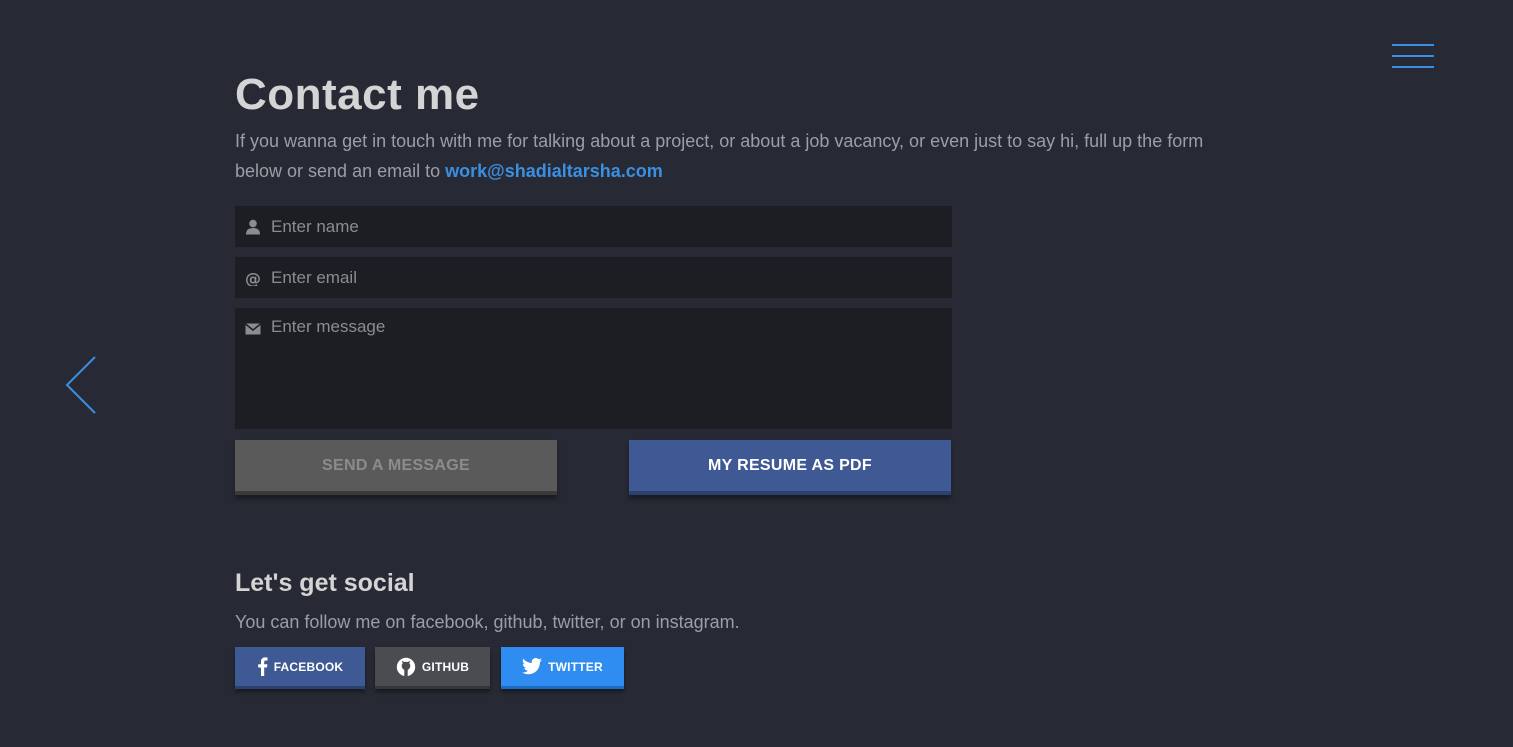 The image size is (1513, 747). I want to click on chevron-left-icon, so click(80, 385).